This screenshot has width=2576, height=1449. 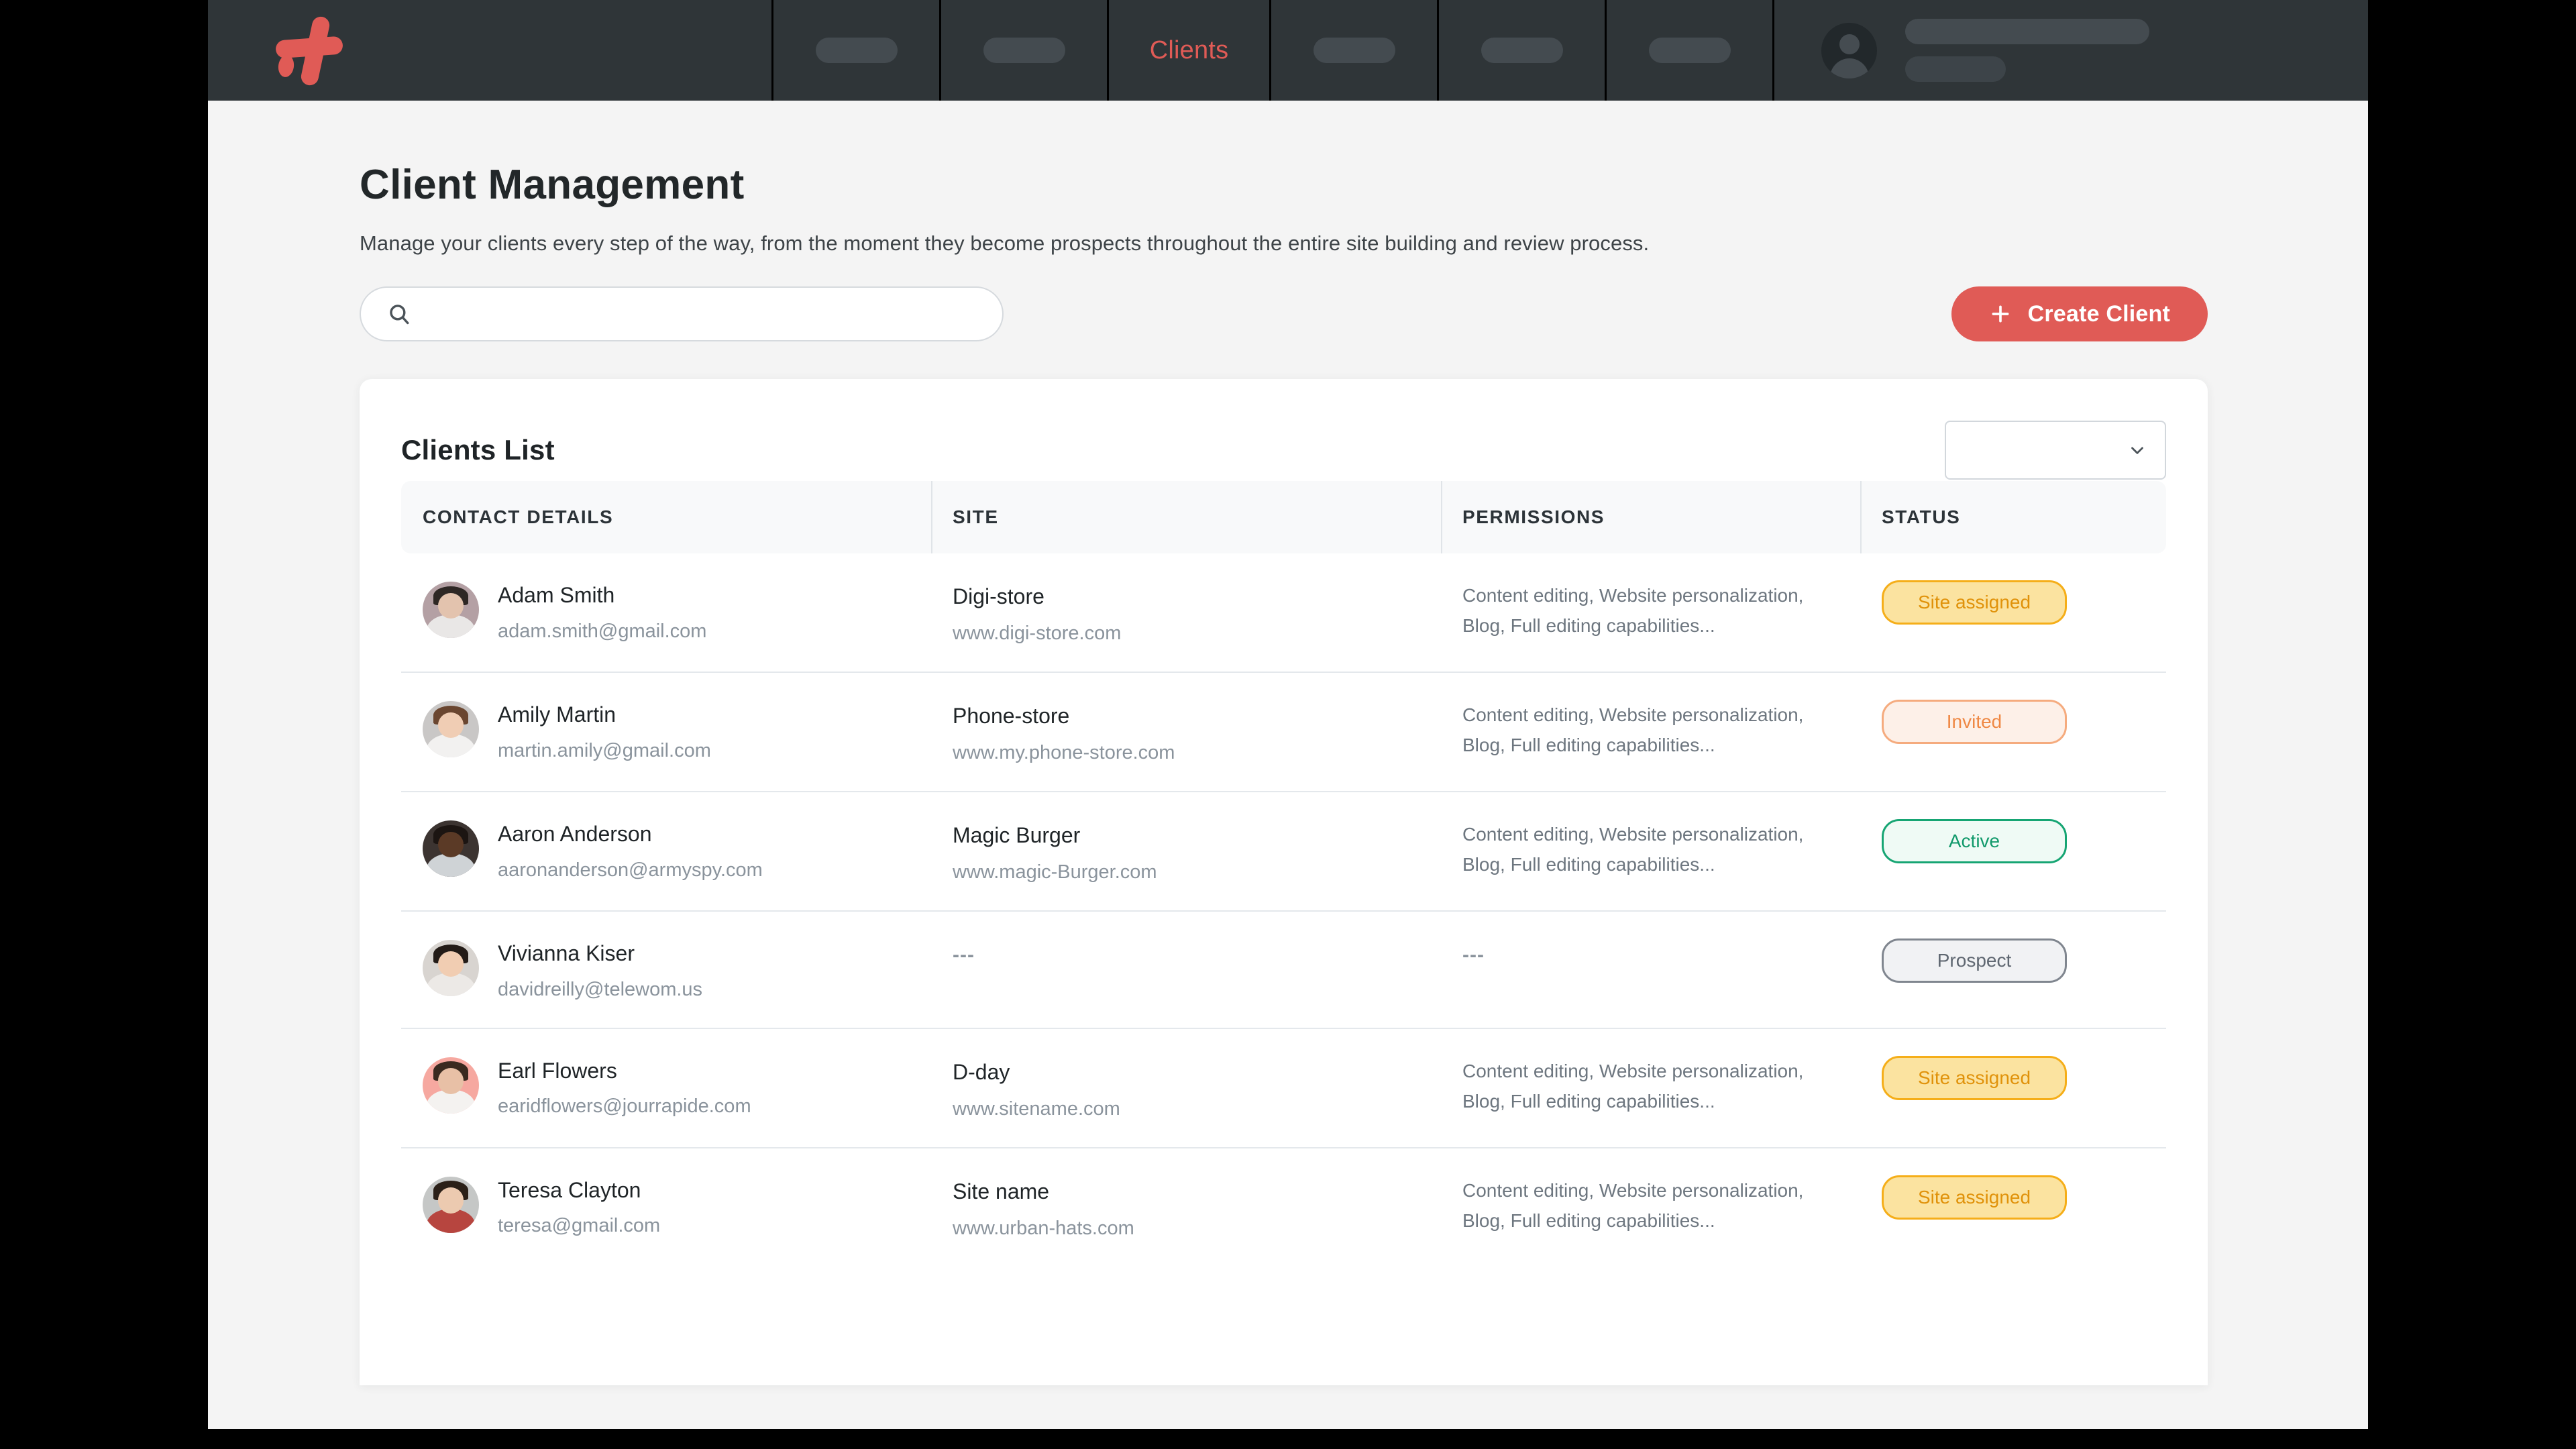 What do you see at coordinates (624, 1106) in the screenshot?
I see `client-email: earidflowers@jourrapide.com` at bounding box center [624, 1106].